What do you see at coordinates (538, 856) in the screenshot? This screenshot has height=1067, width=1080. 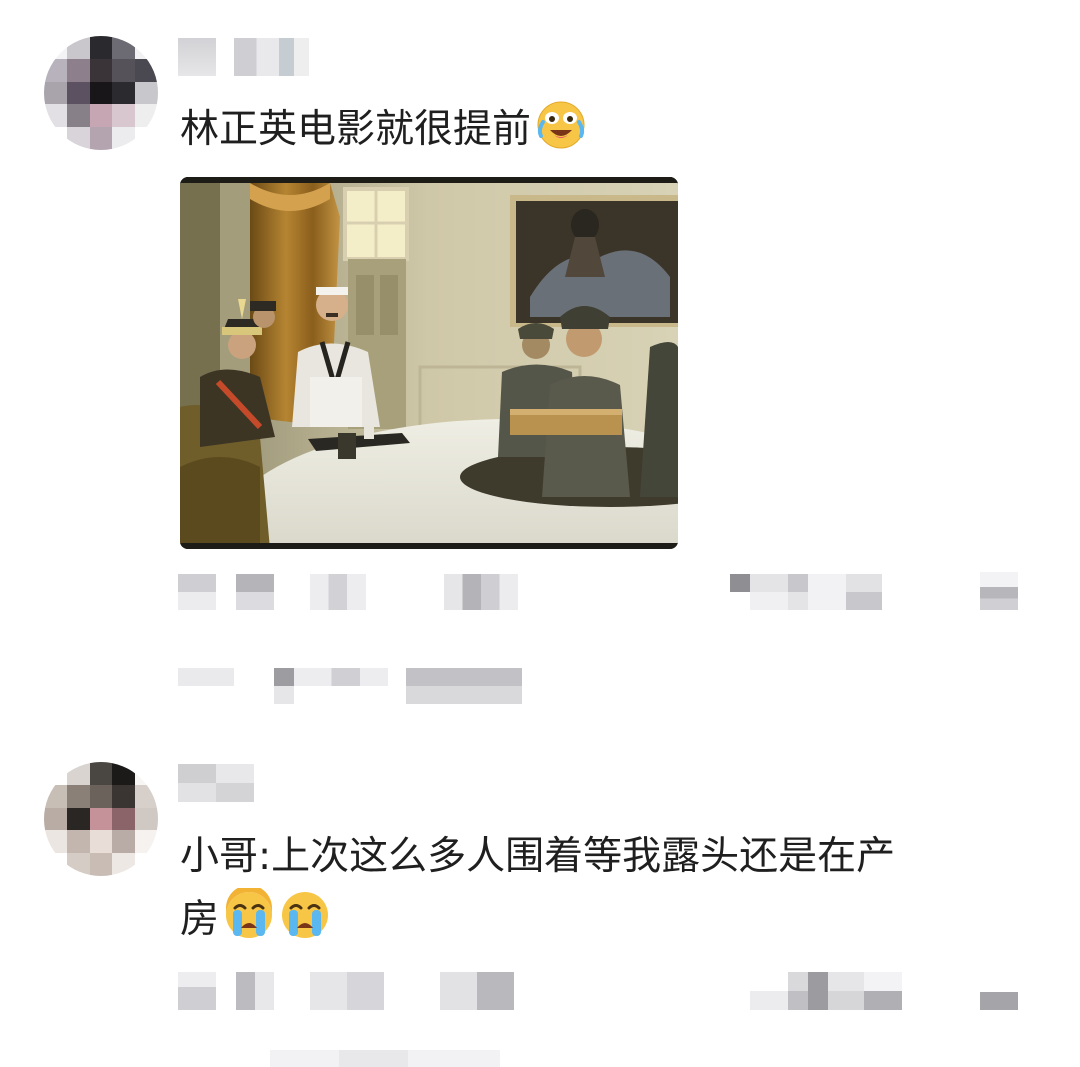 I see `comment-body-line1: 小哥:上次这么多人围着等我露头还是在产` at bounding box center [538, 856].